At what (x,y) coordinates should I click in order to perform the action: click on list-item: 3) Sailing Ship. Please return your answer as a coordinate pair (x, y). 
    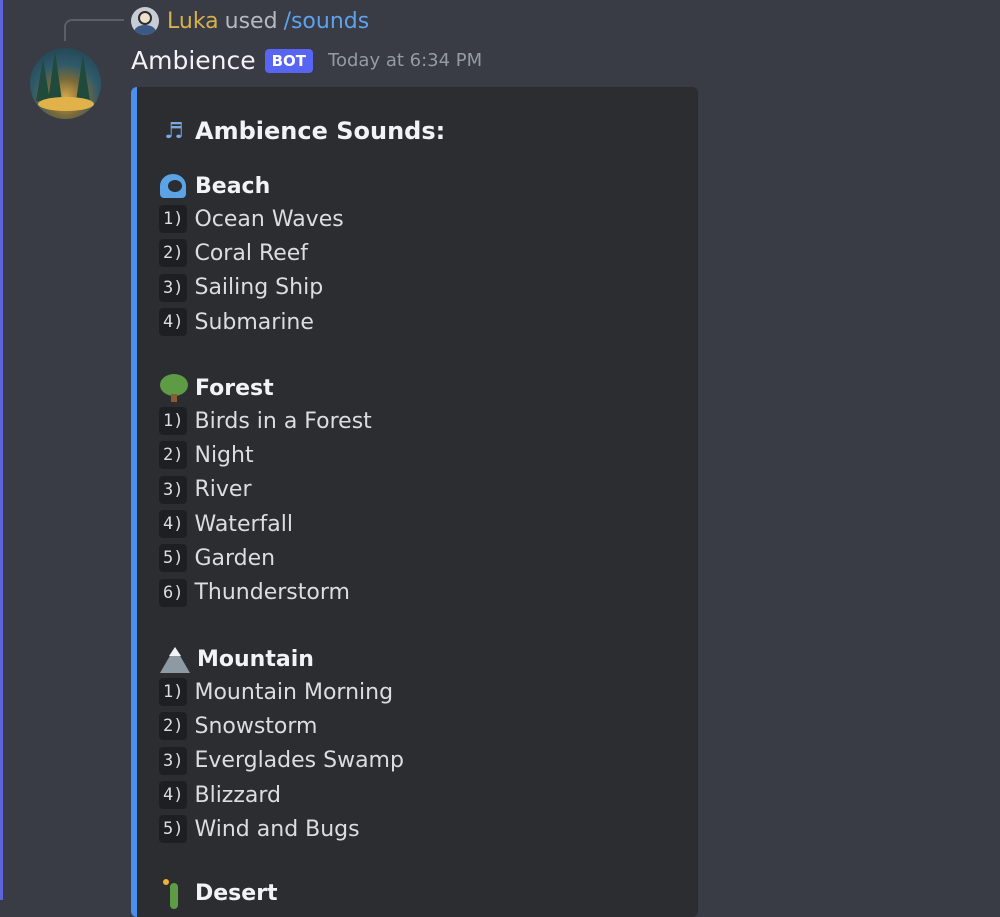
    Looking at the image, I should click on (251, 288).